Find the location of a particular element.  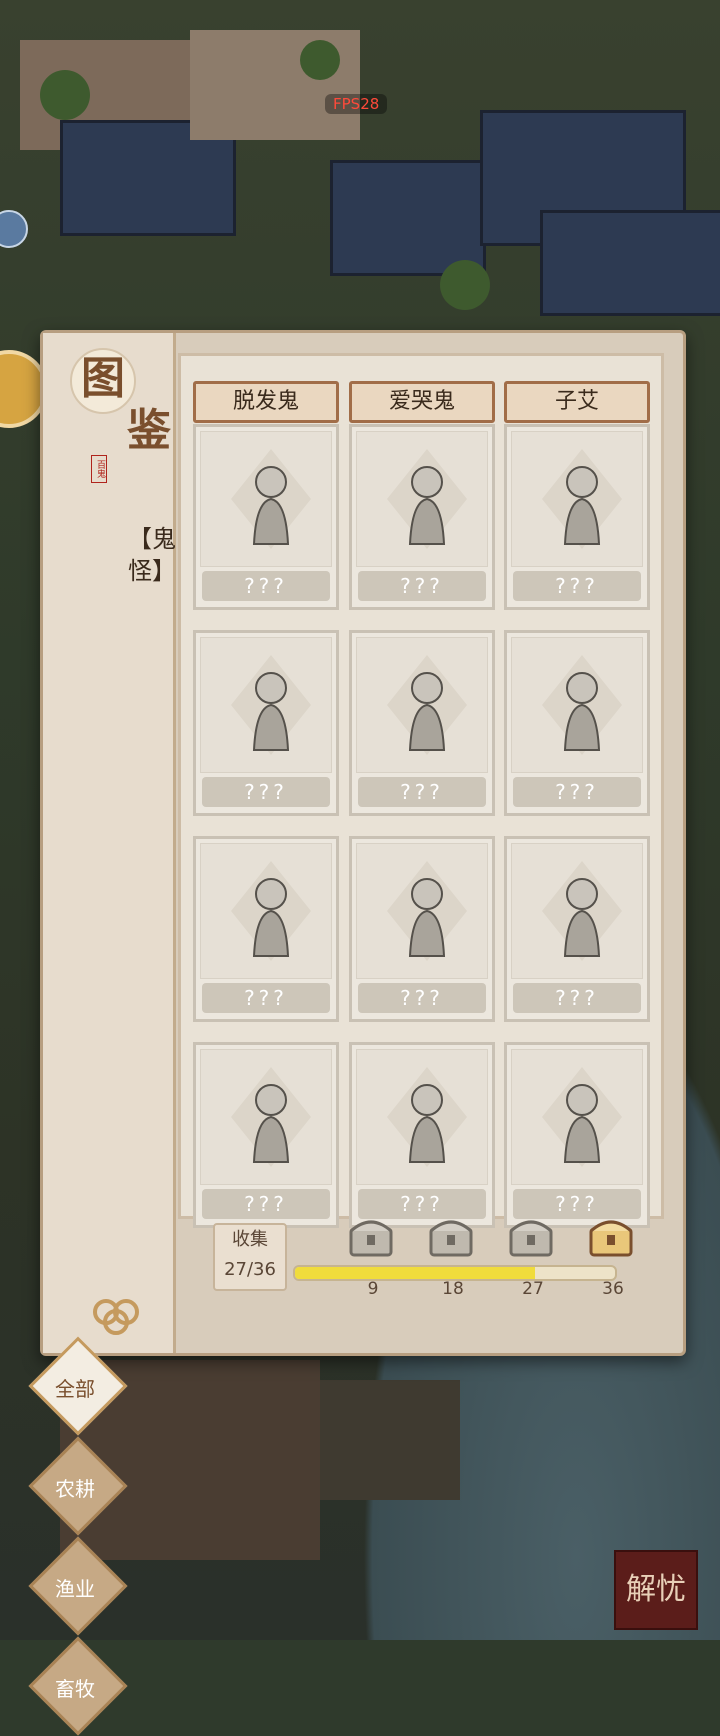

sack-carrier-icon is located at coordinates (271, 705).